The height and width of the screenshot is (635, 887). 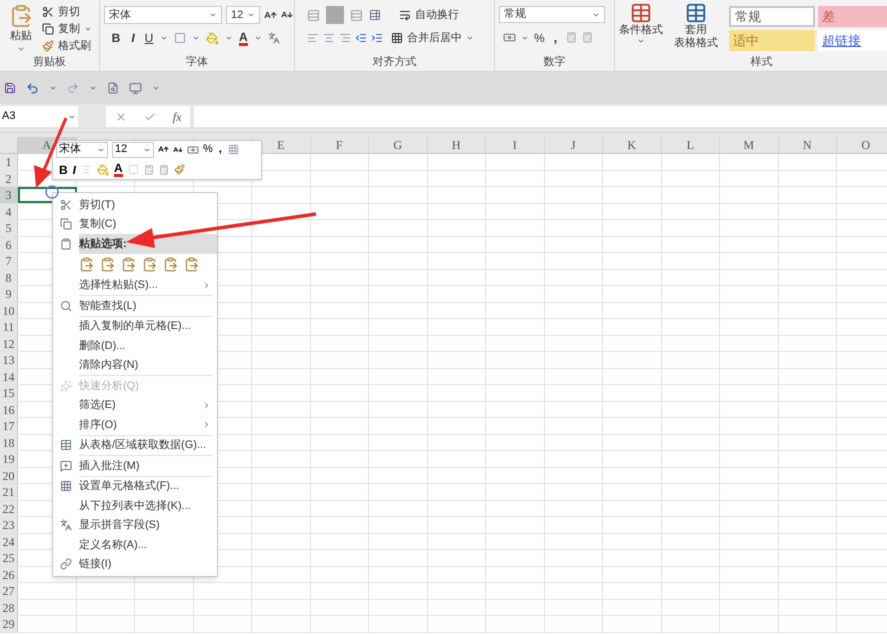 What do you see at coordinates (67, 46) in the screenshot?
I see `format-painter-button: 格式刷` at bounding box center [67, 46].